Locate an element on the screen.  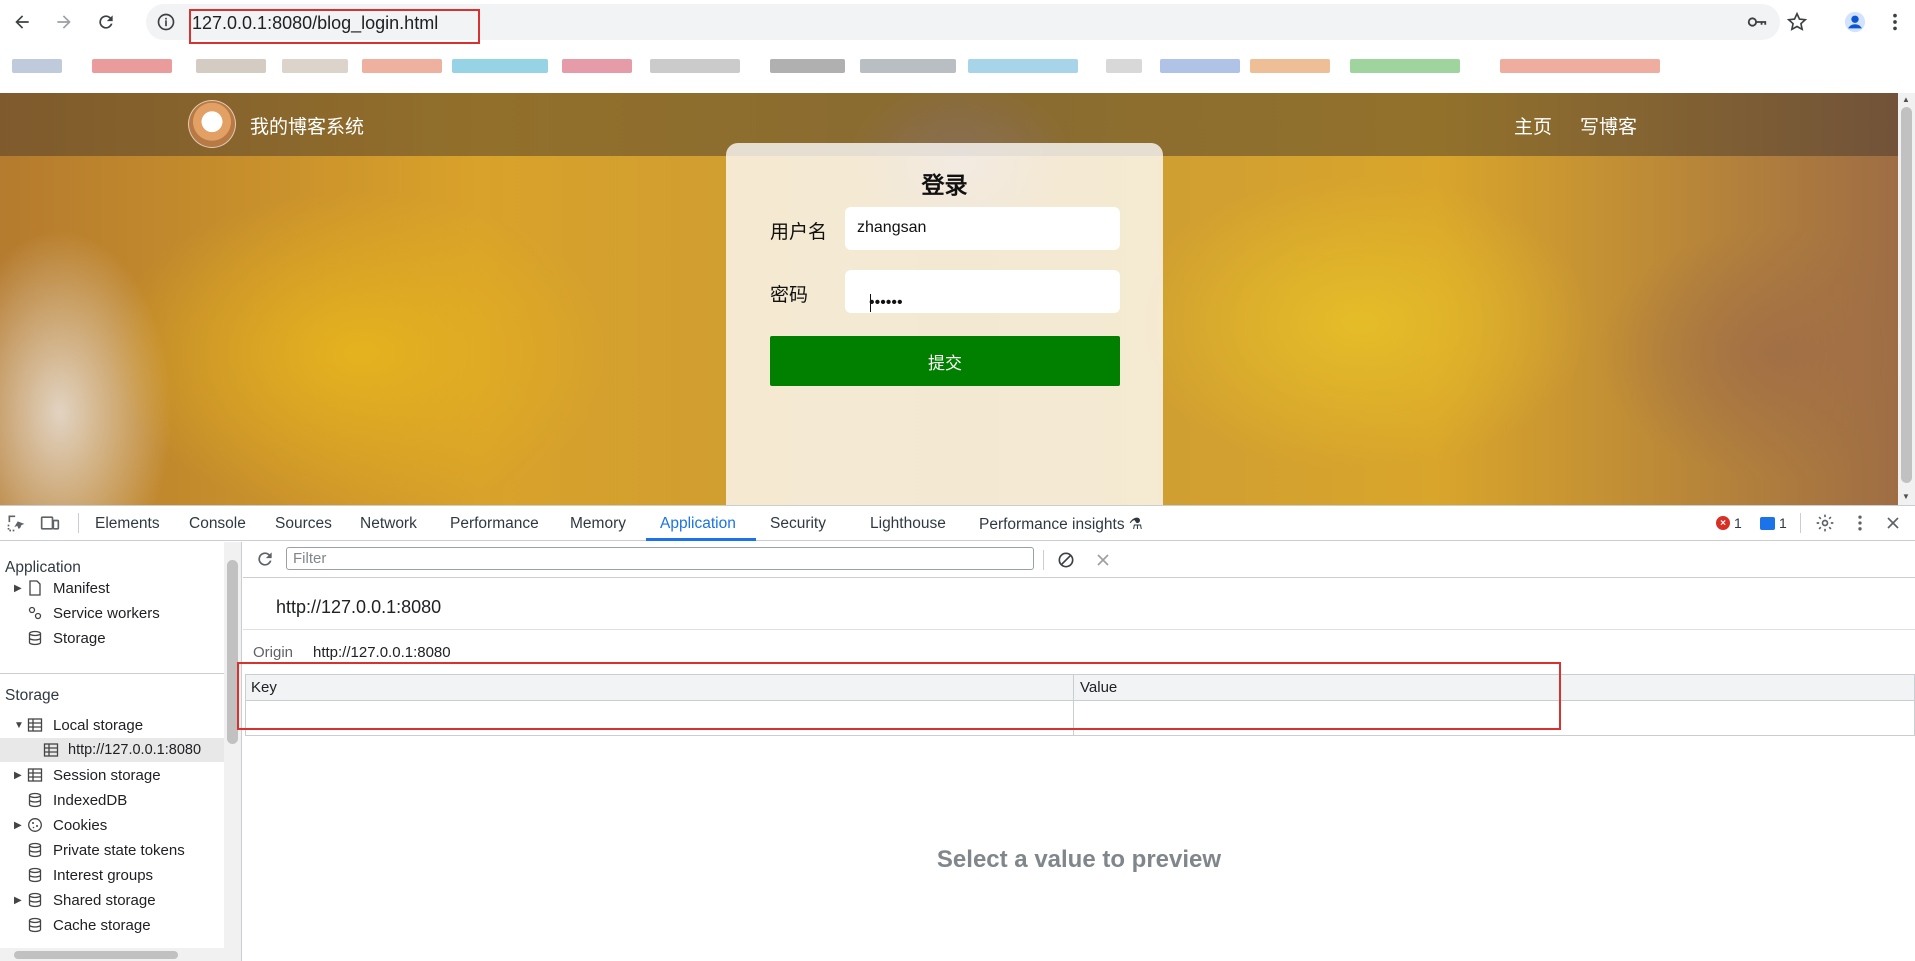
inspect-element-icon is located at coordinates (16, 523).